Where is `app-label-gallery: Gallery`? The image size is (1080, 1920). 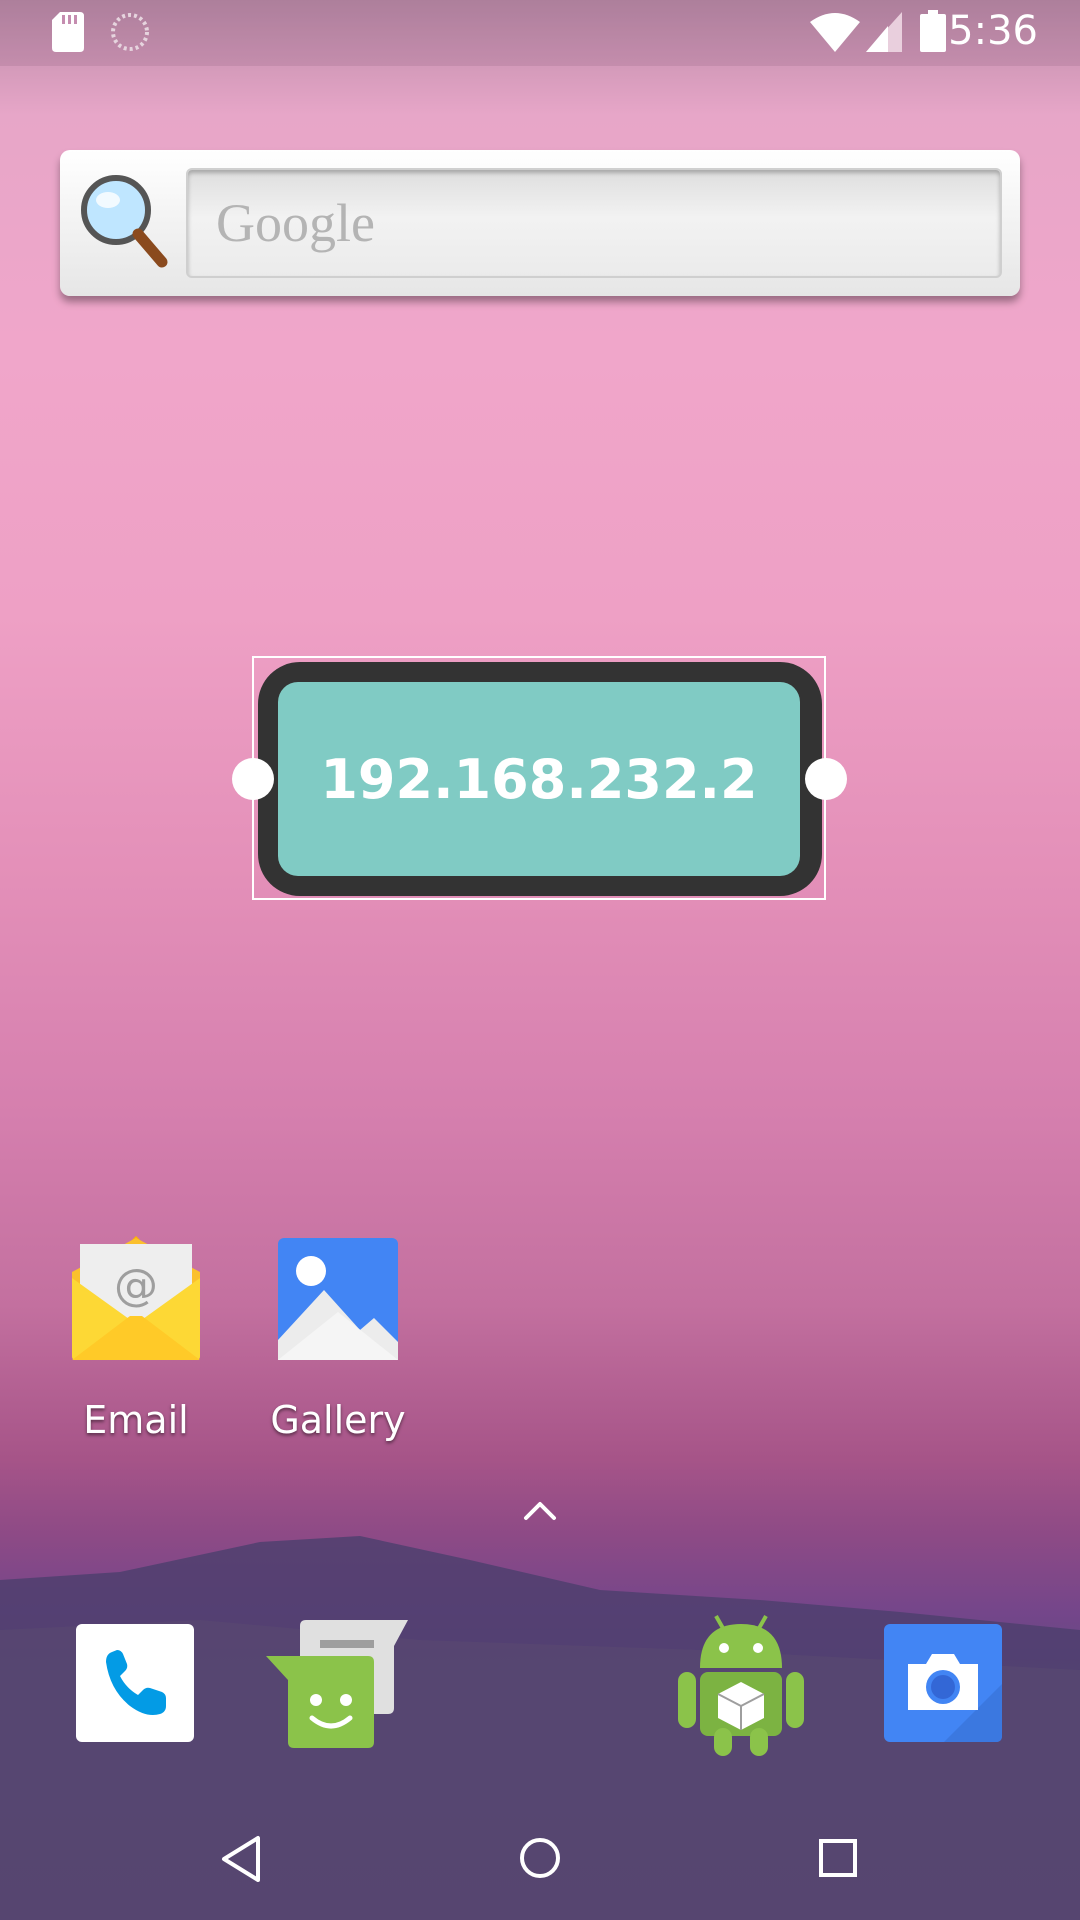
app-label-gallery: Gallery is located at coordinates (338, 1420).